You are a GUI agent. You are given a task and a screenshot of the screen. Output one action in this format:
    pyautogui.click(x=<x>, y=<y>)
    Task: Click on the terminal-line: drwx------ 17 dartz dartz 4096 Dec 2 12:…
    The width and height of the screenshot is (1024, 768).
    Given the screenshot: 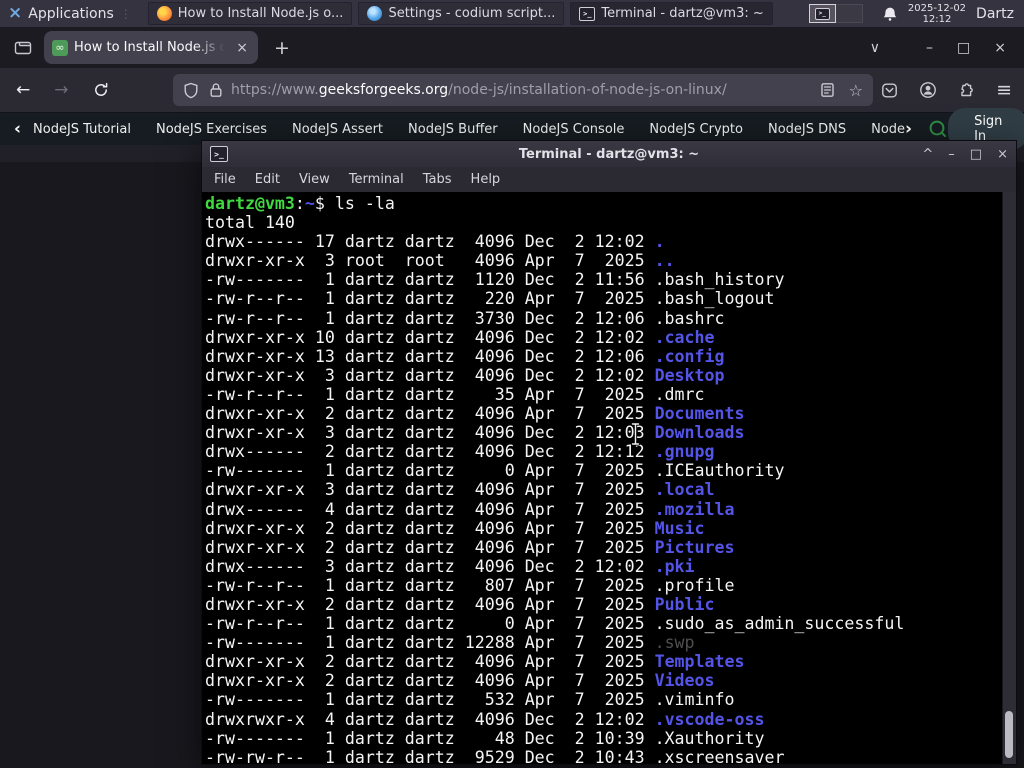 What is the action you would take?
    pyautogui.click(x=435, y=242)
    